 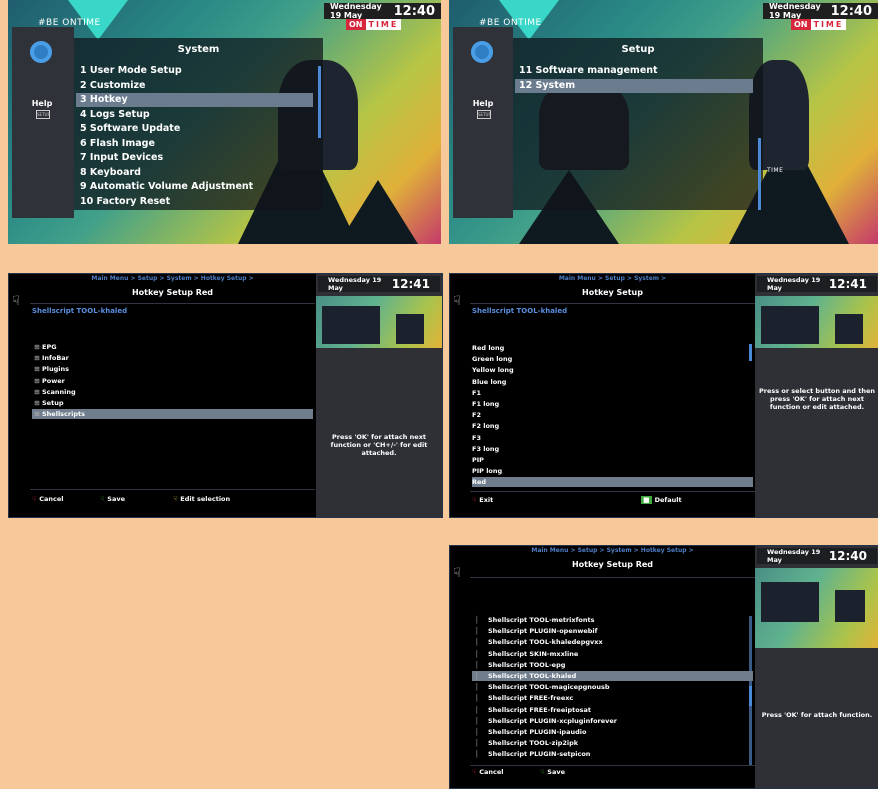 I want to click on list-item-label: EPG, so click(x=49, y=347).